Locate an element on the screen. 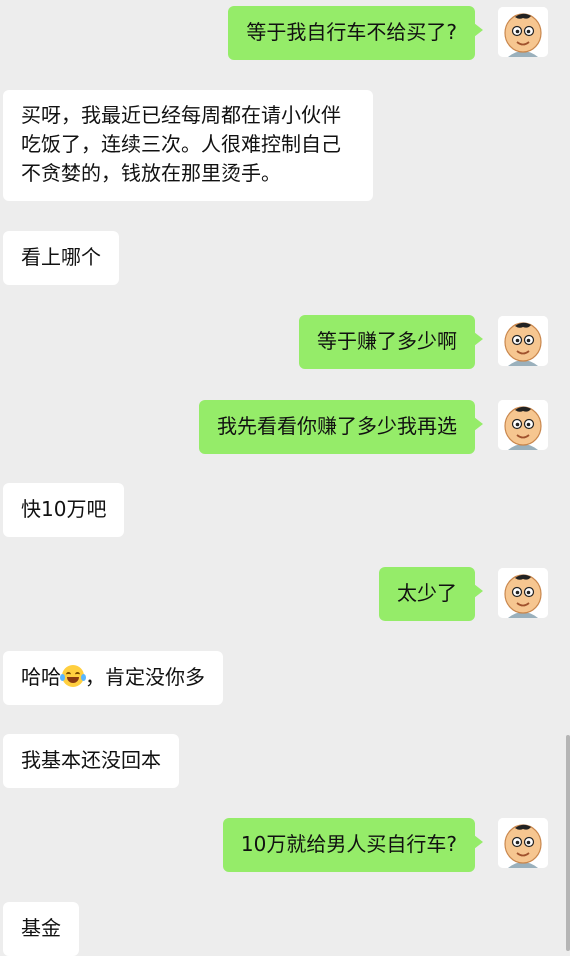 Image resolution: width=570 pixels, height=956 pixels. message-bubble-sent: 等于我自行车不给买了? is located at coordinates (355, 33).